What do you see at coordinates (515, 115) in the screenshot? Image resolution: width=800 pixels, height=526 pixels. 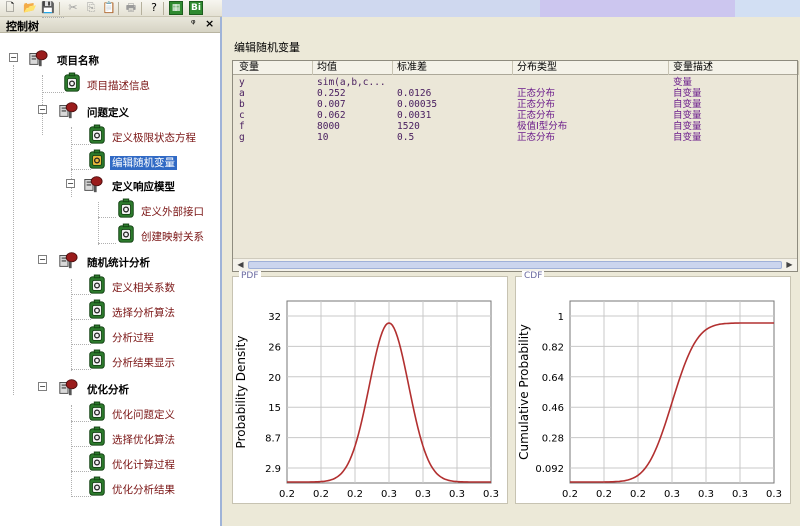 I see `table-row: c 0.062 0.0031 正态分布 自变量` at bounding box center [515, 115].